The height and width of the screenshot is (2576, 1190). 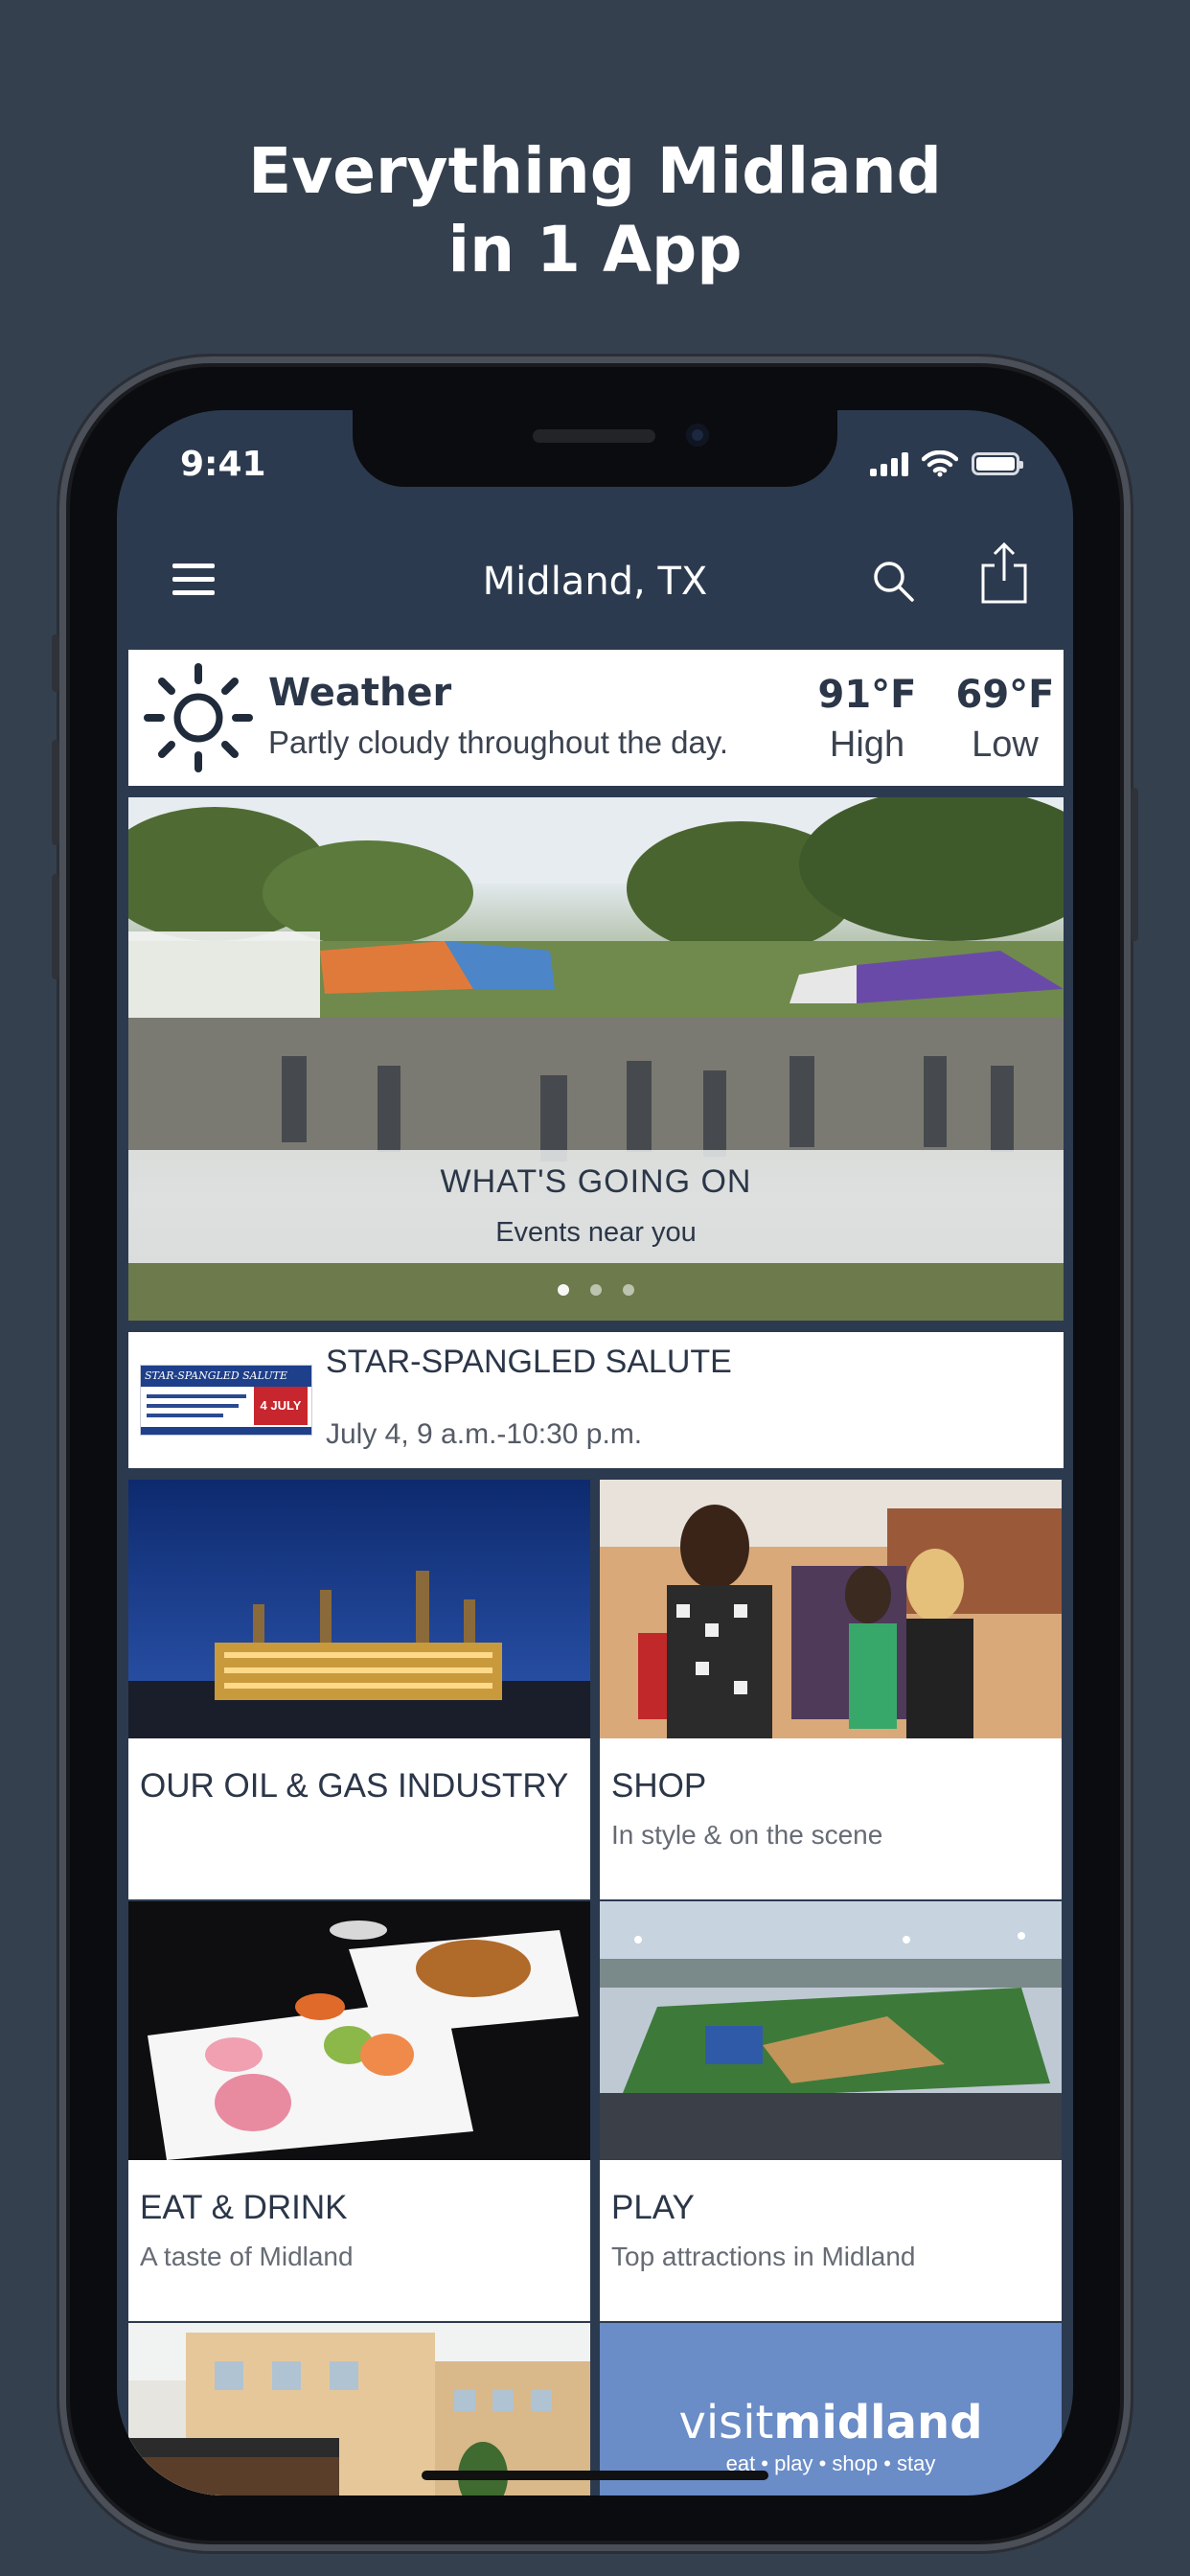 I want to click on tile-play: PLAY Top attractions in Midland, so click(x=831, y=2111).